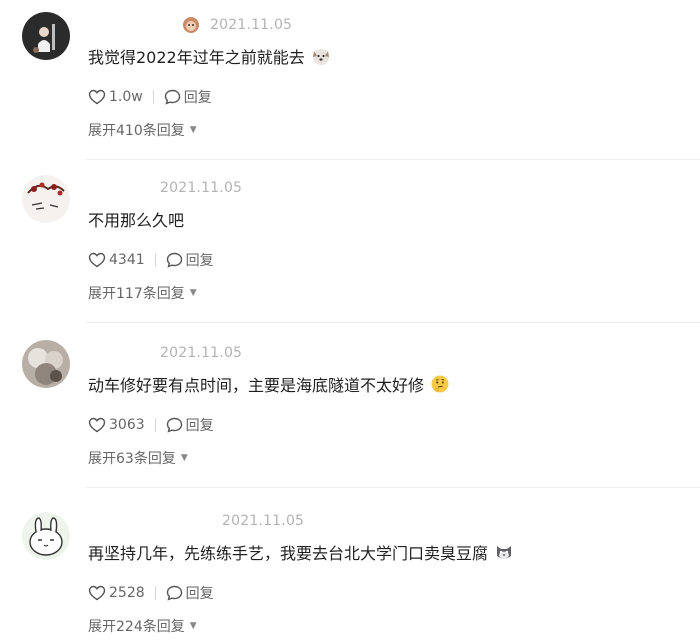 The height and width of the screenshot is (644, 700). What do you see at coordinates (150, 97) in the screenshot?
I see `comment-actions: 1.0w 回复` at bounding box center [150, 97].